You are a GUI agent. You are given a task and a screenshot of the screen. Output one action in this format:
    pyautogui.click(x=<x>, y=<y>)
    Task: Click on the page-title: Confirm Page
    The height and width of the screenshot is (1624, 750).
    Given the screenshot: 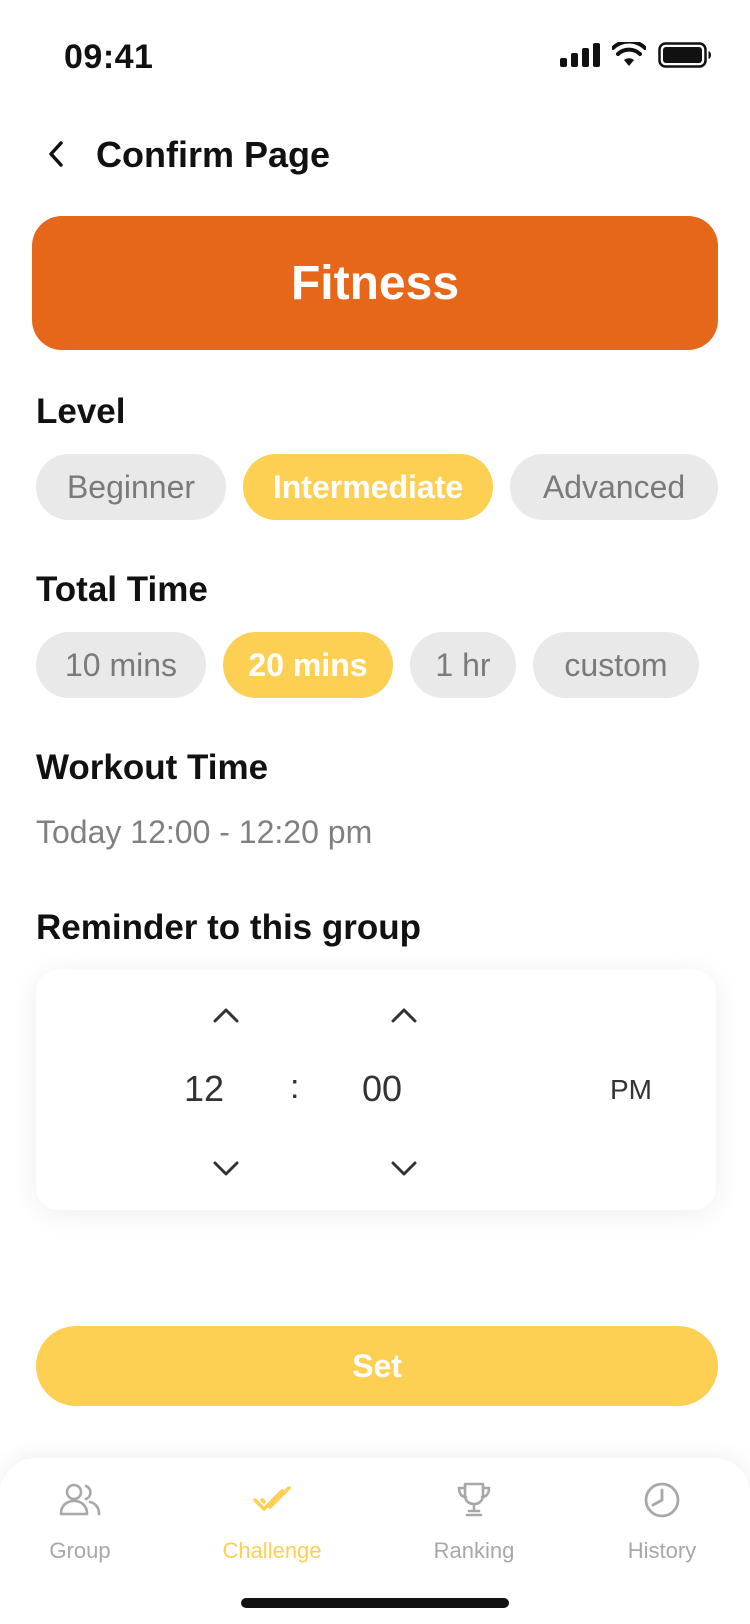 What is the action you would take?
    pyautogui.click(x=213, y=154)
    